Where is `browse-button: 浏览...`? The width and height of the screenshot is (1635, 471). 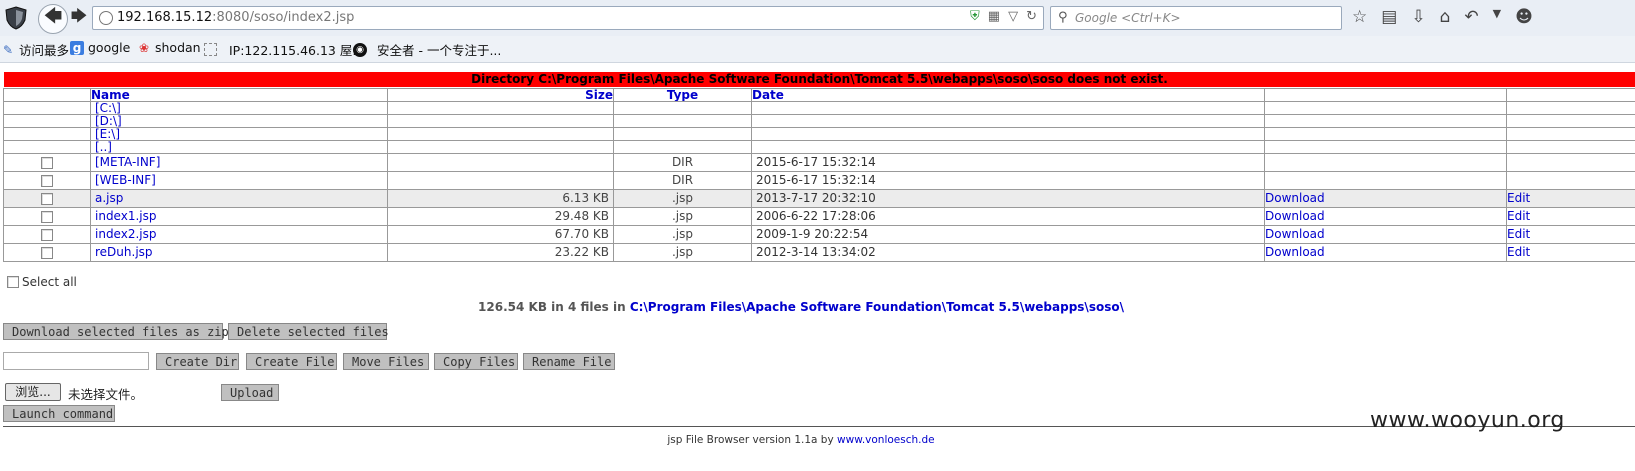 browse-button: 浏览... is located at coordinates (33, 392).